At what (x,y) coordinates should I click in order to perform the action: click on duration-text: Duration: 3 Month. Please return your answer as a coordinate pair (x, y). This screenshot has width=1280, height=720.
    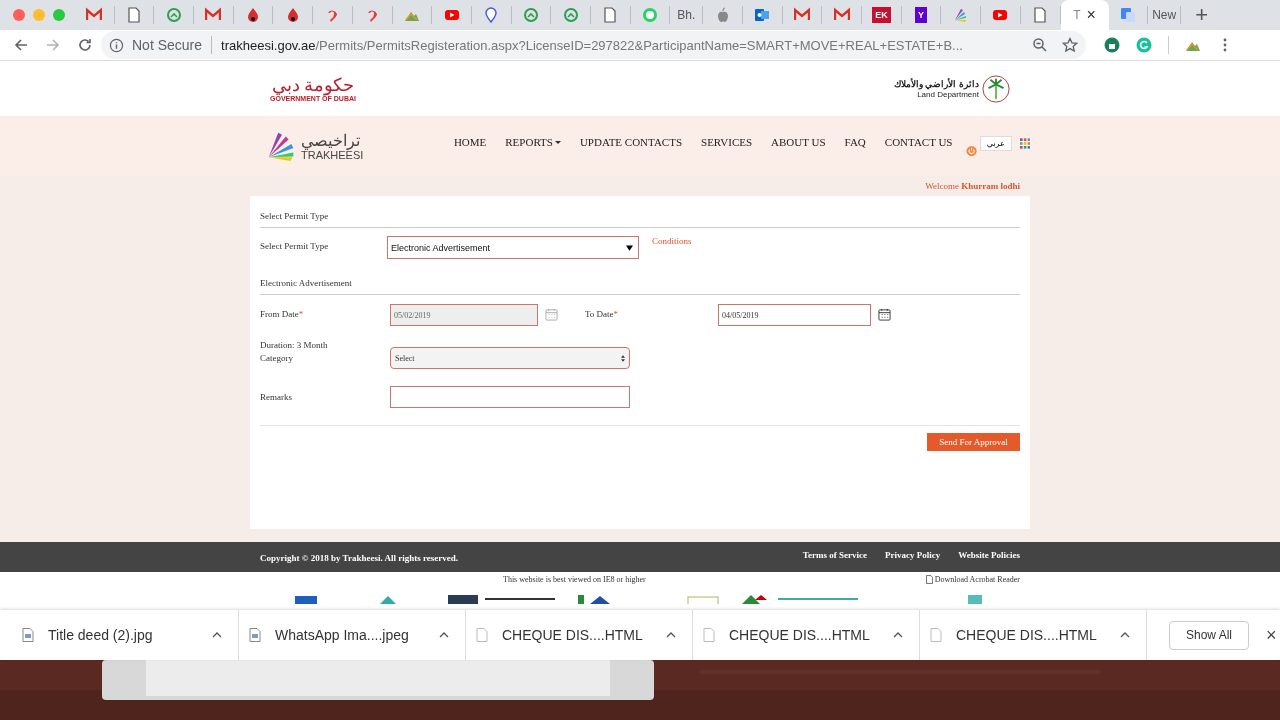
    Looking at the image, I should click on (294, 345).